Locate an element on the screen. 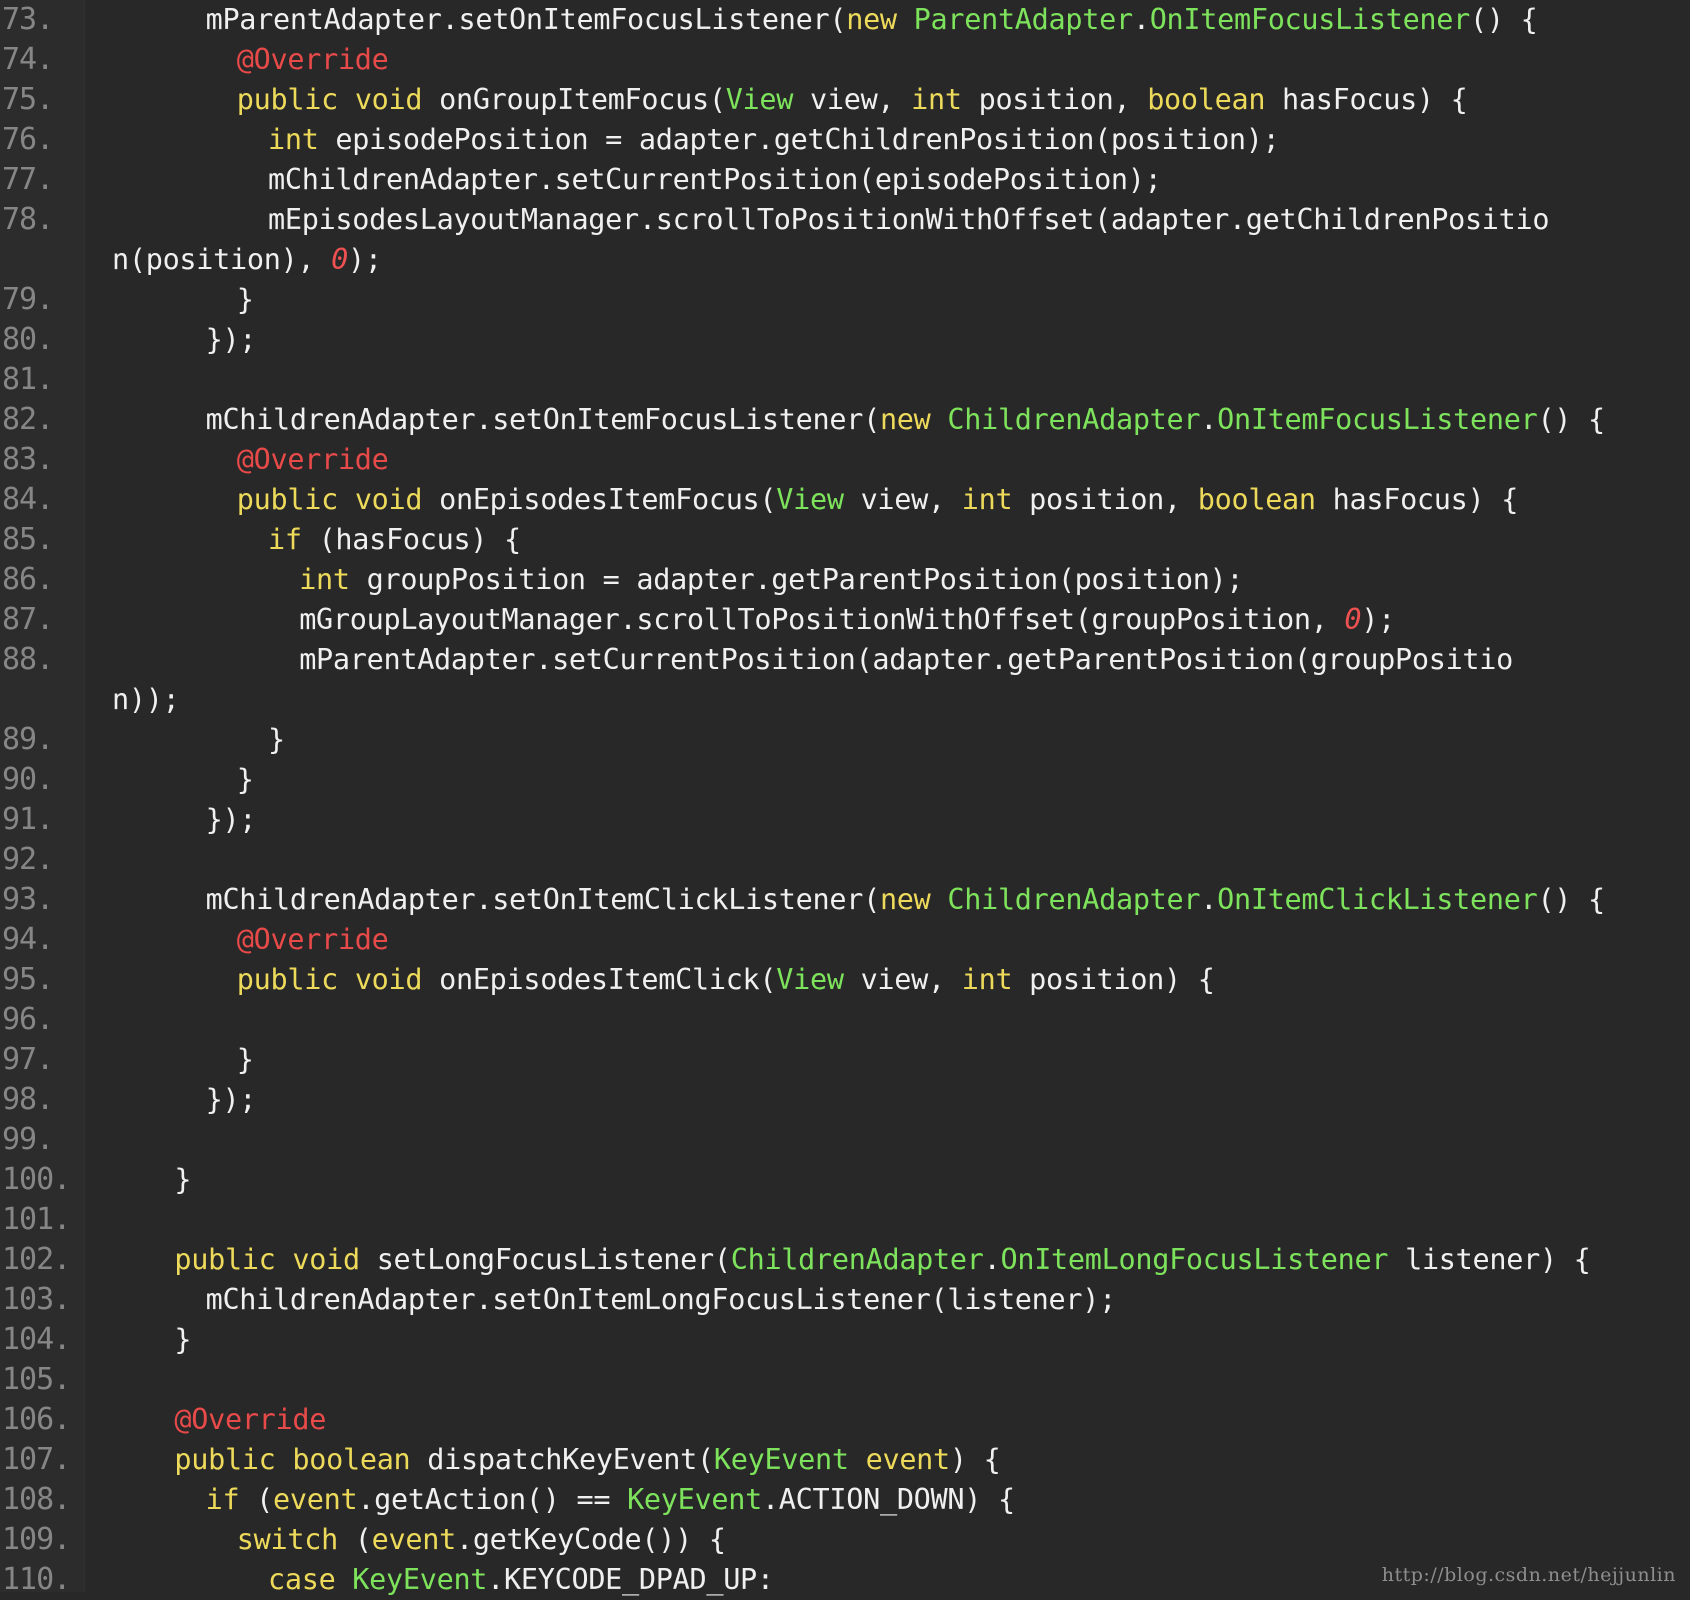 This screenshot has height=1600, width=1690. code-line: 98.}); is located at coordinates (845, 1100).